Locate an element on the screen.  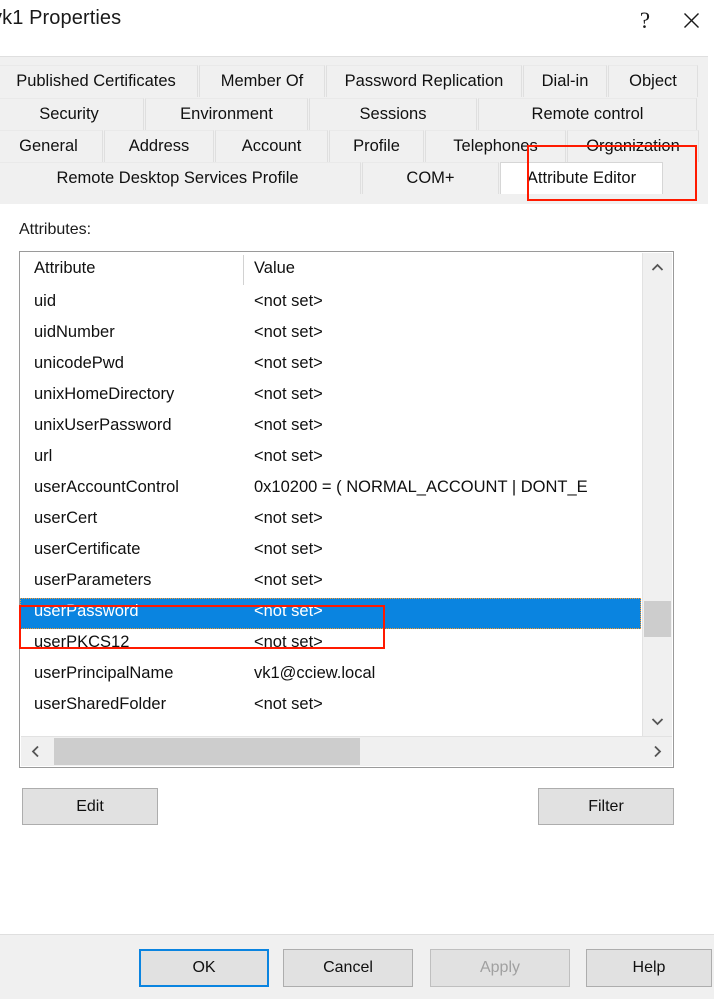
tab-telephones: Telephones is located at coordinates (495, 146).